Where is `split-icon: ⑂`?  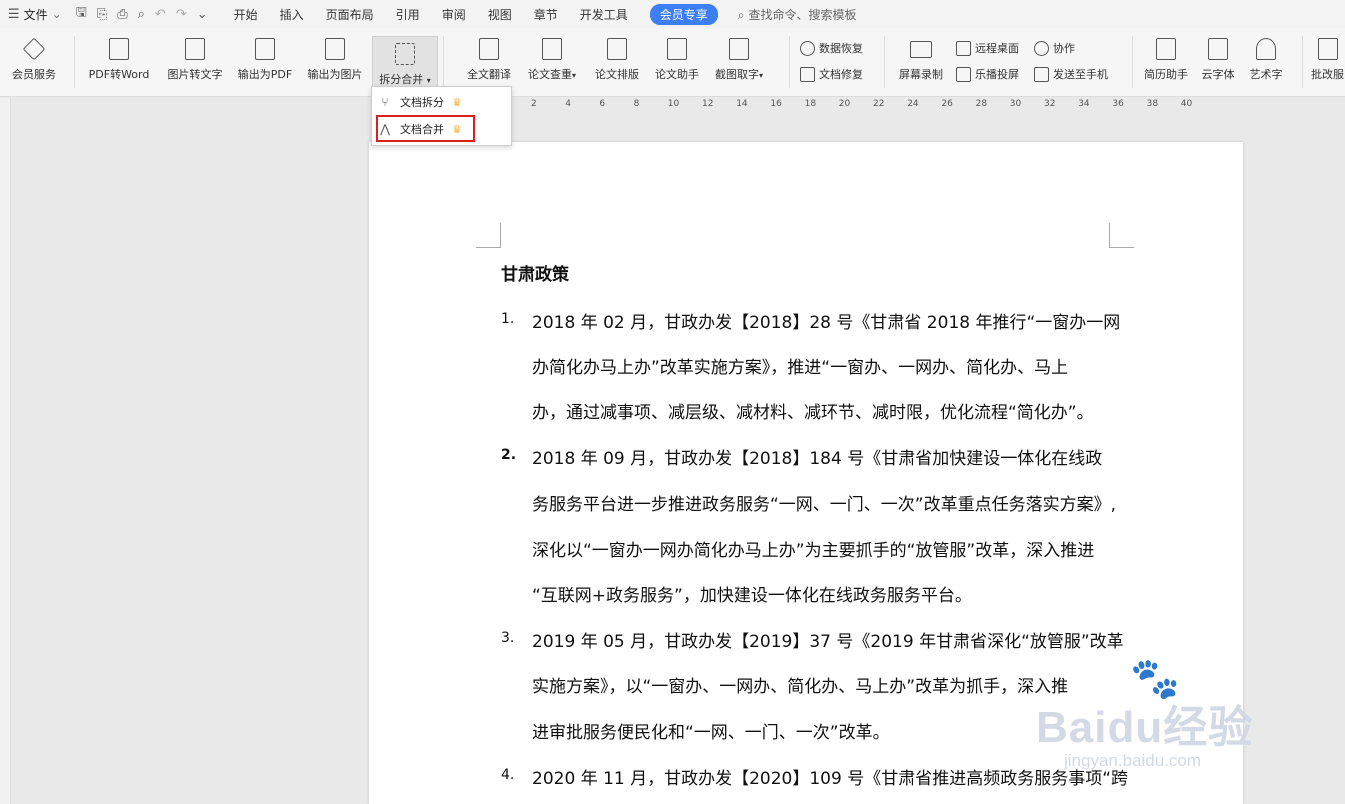
split-icon: ⑂ is located at coordinates (385, 102).